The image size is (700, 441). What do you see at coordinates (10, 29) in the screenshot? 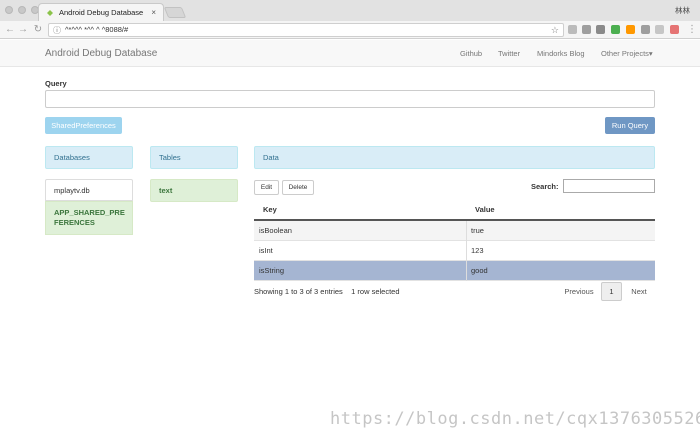
I see `back-icon: ←` at bounding box center [10, 29].